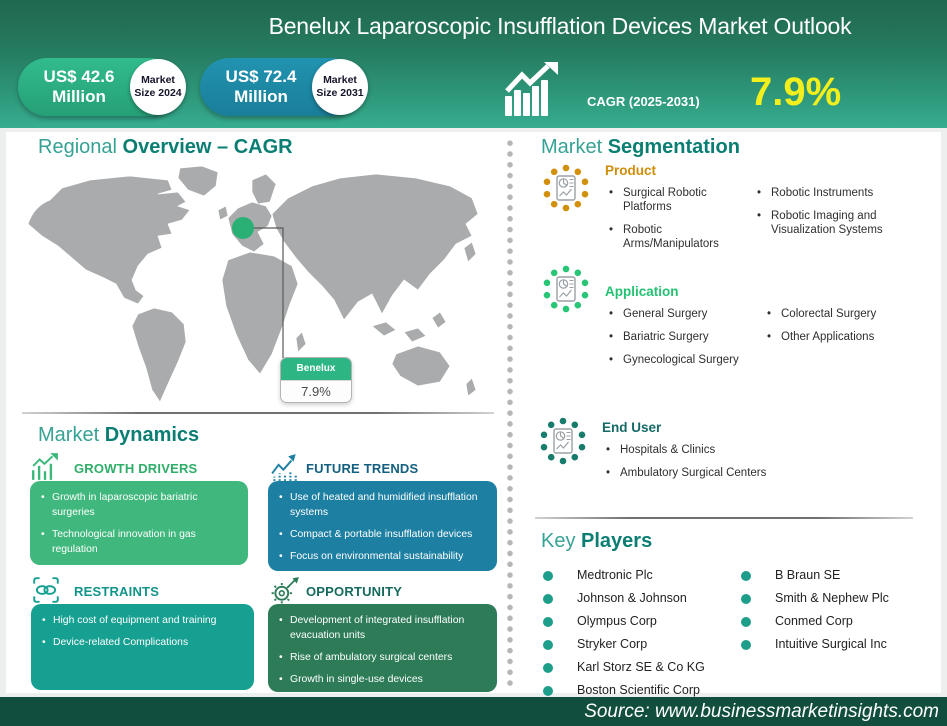  What do you see at coordinates (316, 369) in the screenshot?
I see `tooltip-region-label: Benelux` at bounding box center [316, 369].